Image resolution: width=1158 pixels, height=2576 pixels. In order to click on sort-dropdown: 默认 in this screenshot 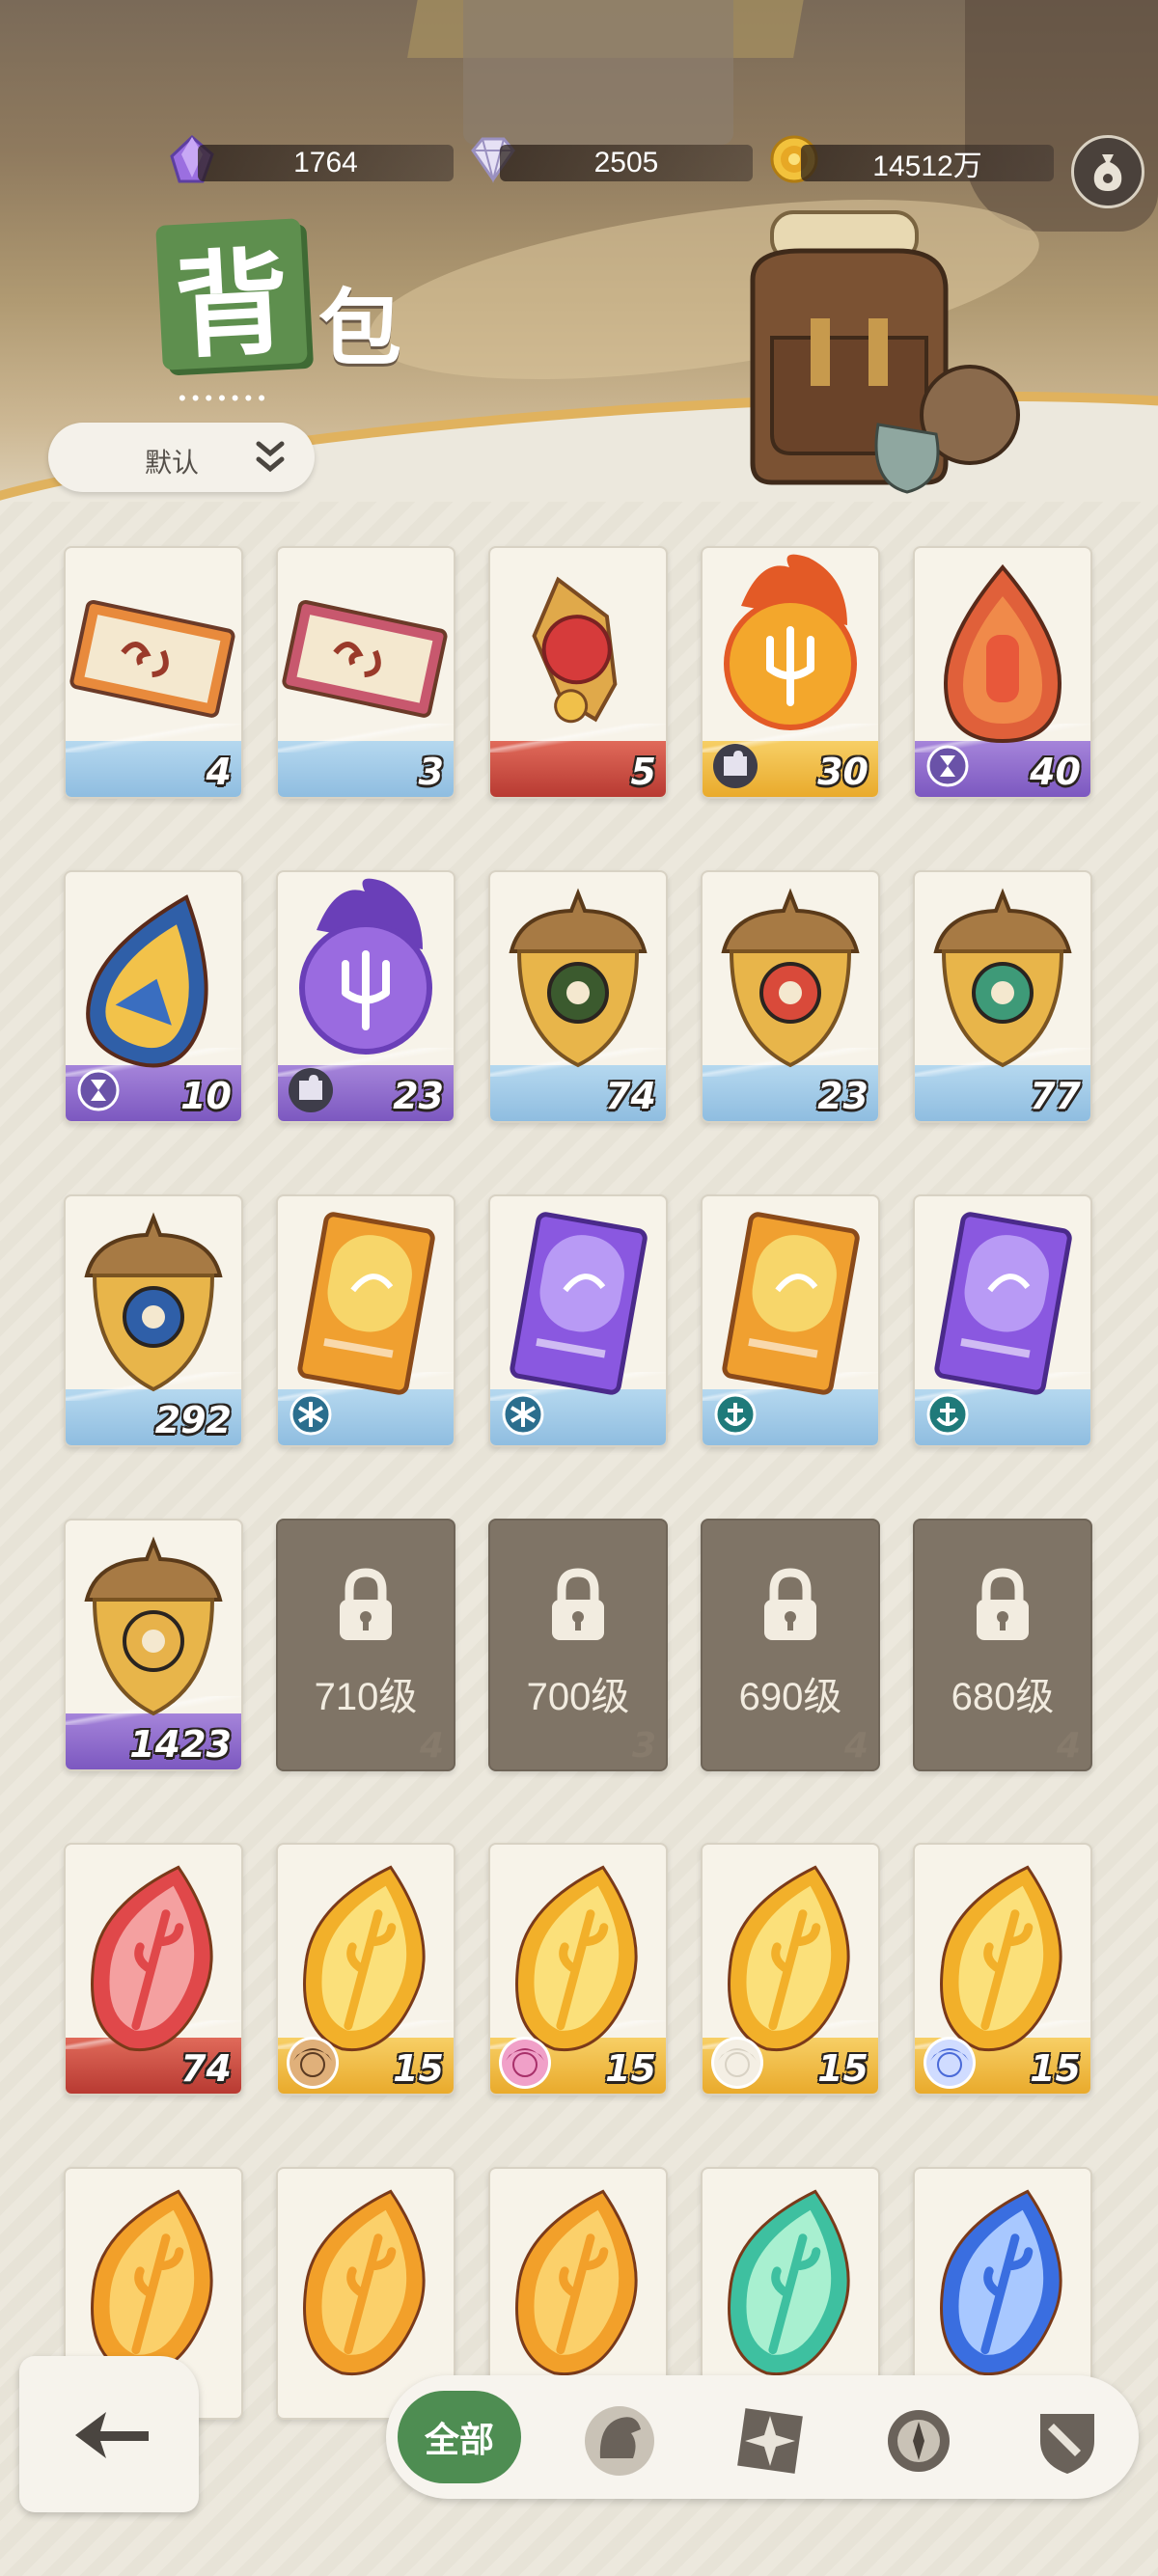, I will do `click(181, 458)`.